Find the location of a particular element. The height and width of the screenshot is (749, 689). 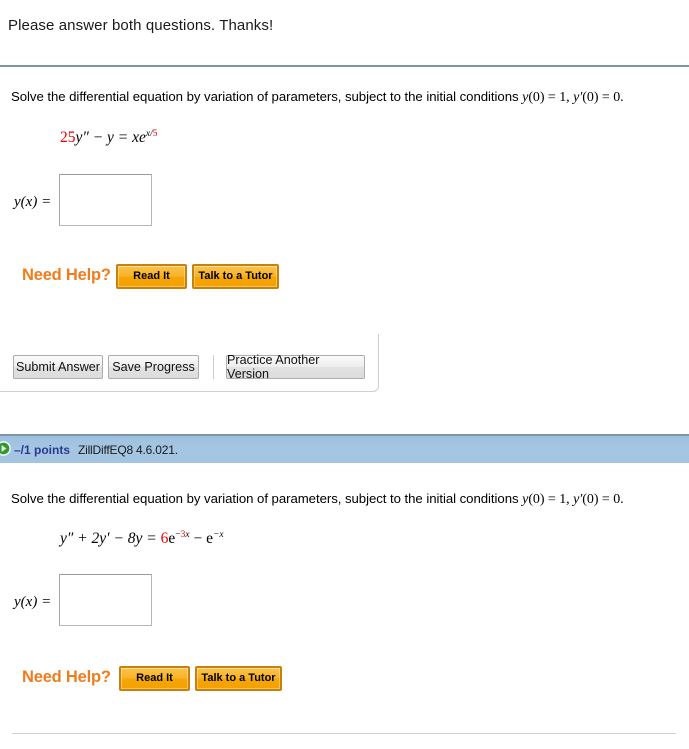

question-1-equation: 25y″ − y = xex/5 is located at coordinates (109, 138).